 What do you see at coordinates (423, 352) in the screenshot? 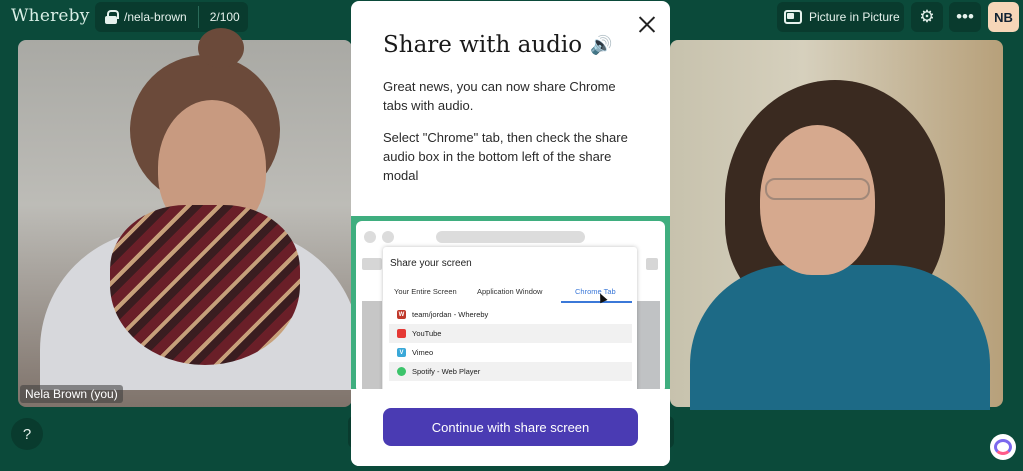
I see `list-item-label: Vimeo` at bounding box center [423, 352].